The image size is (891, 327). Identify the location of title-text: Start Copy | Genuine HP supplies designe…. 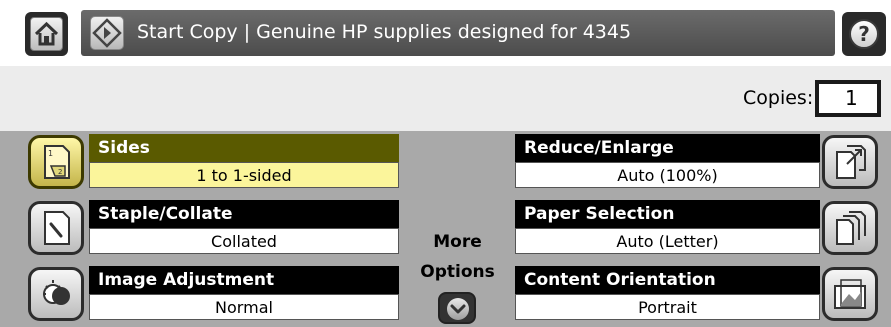
(384, 32).